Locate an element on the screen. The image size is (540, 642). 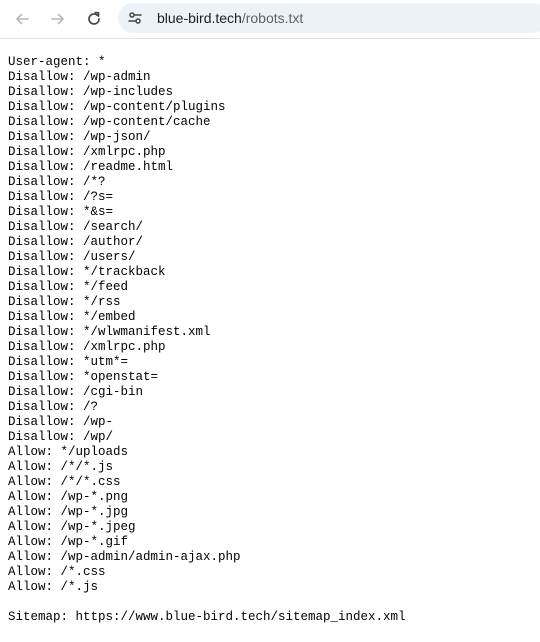
text-line is located at coordinates (207, 602).